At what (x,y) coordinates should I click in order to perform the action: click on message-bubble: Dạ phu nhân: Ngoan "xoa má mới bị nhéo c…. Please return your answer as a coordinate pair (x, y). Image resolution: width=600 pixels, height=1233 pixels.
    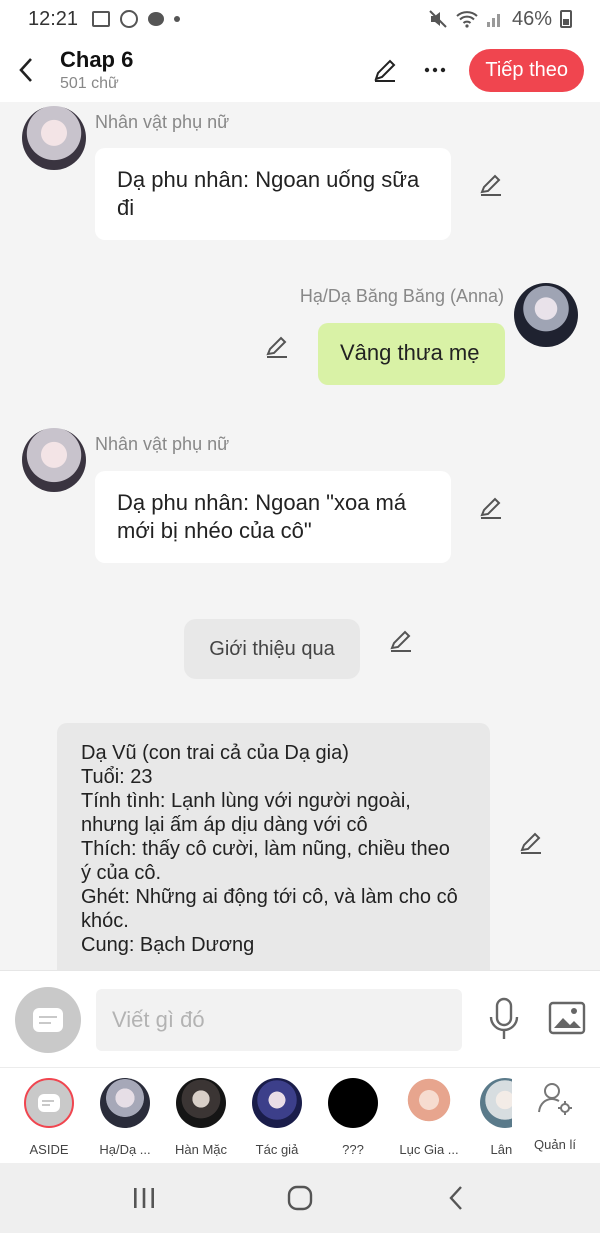
    Looking at the image, I should click on (273, 517).